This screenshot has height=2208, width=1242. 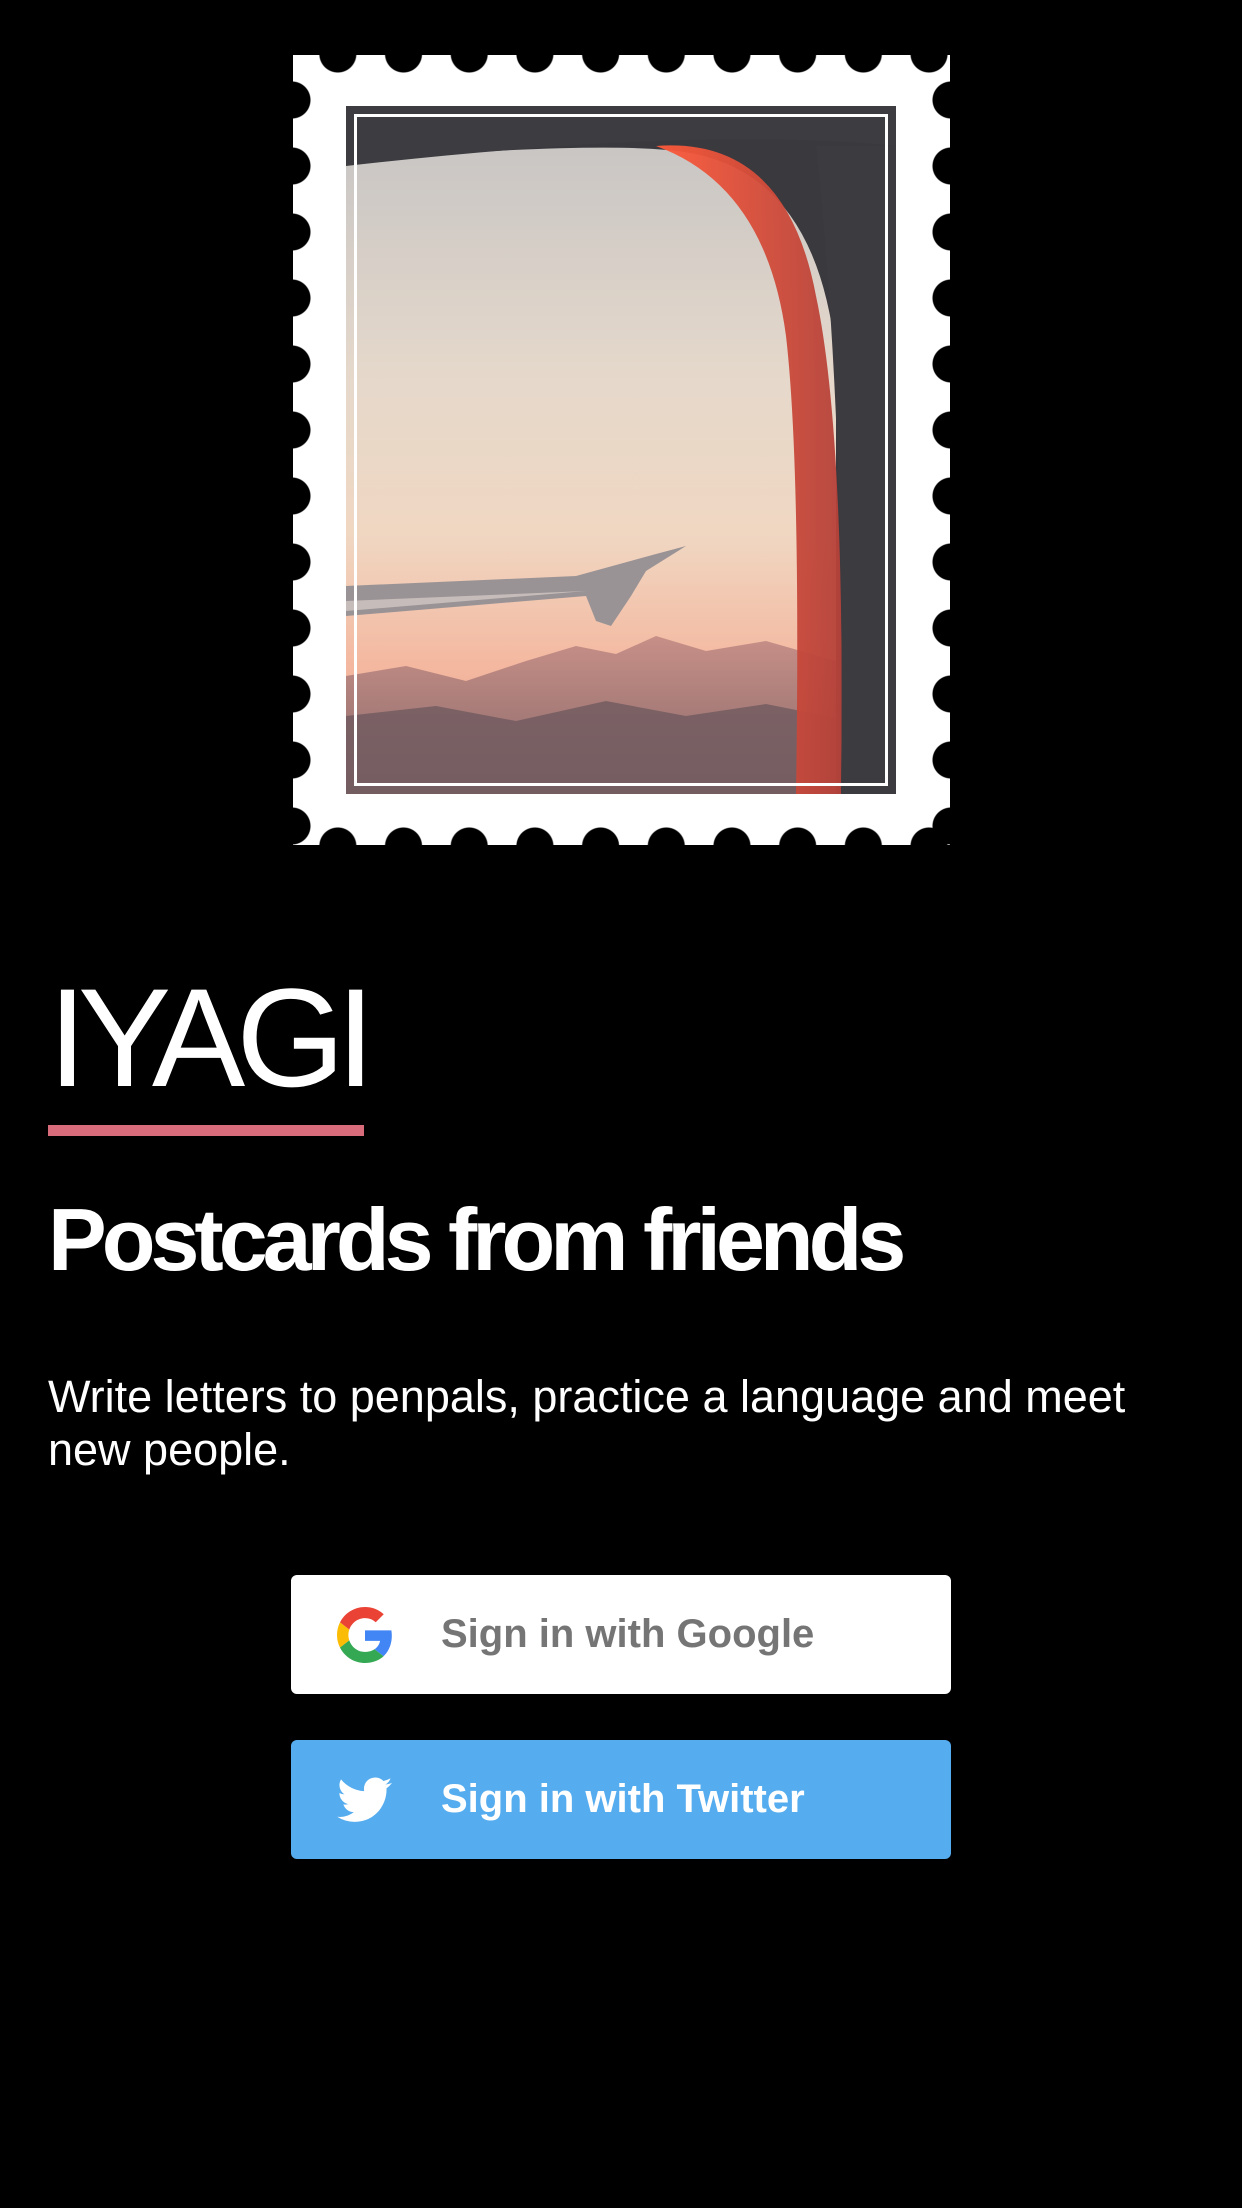 I want to click on airplane-window-photo, so click(x=621, y=450).